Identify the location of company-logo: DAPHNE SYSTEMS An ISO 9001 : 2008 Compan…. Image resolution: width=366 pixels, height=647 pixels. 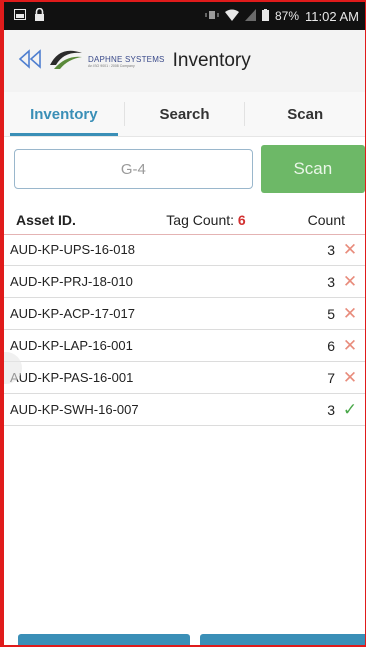
(106, 61).